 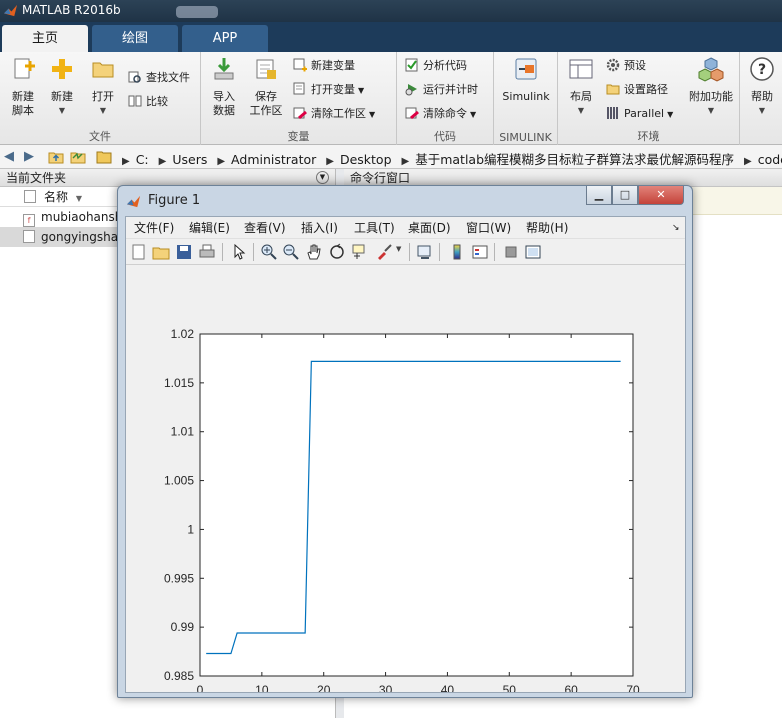 What do you see at coordinates (626, 66) in the screenshot?
I see `preferences-button: 预设` at bounding box center [626, 66].